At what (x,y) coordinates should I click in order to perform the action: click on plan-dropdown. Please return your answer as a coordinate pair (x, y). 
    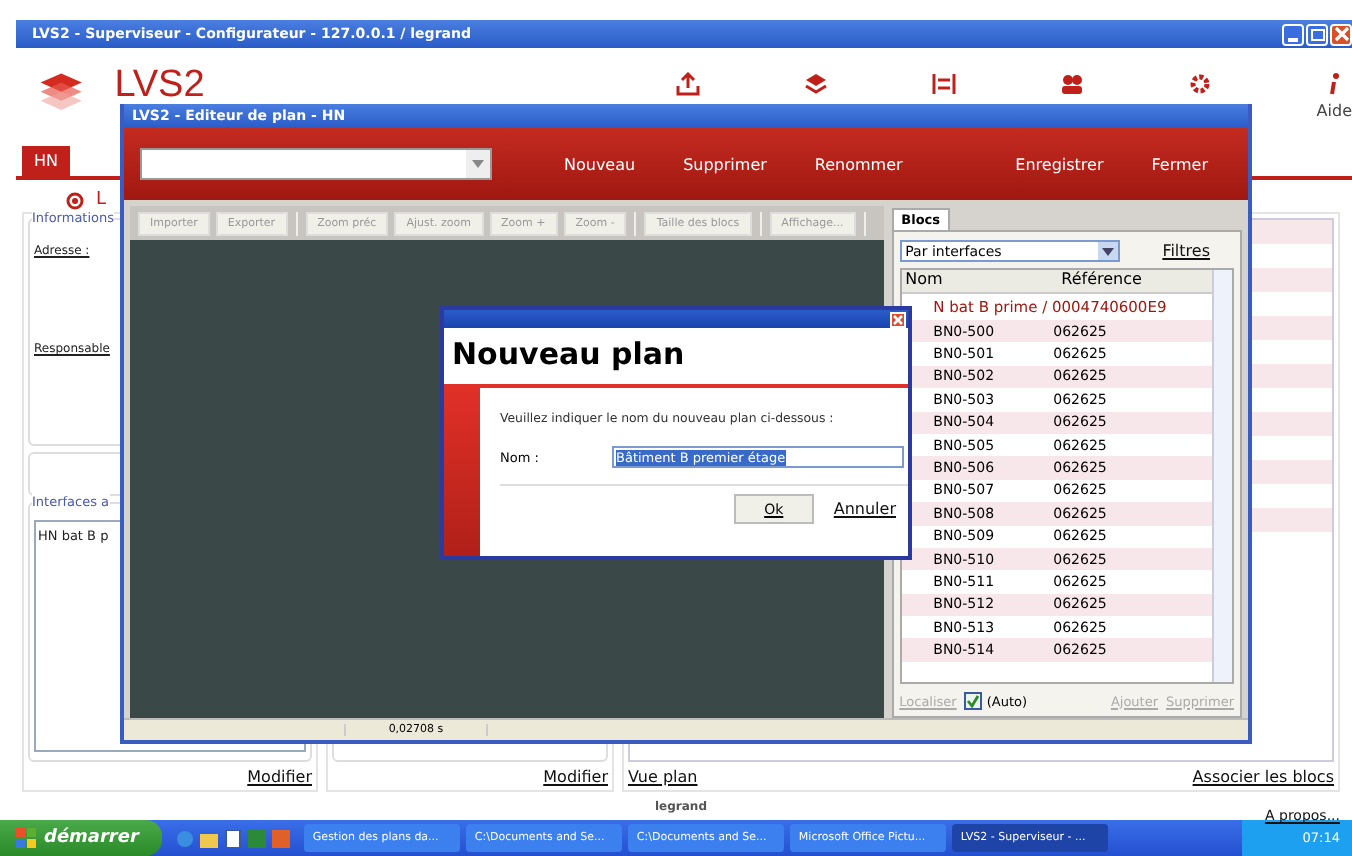
    Looking at the image, I should click on (316, 164).